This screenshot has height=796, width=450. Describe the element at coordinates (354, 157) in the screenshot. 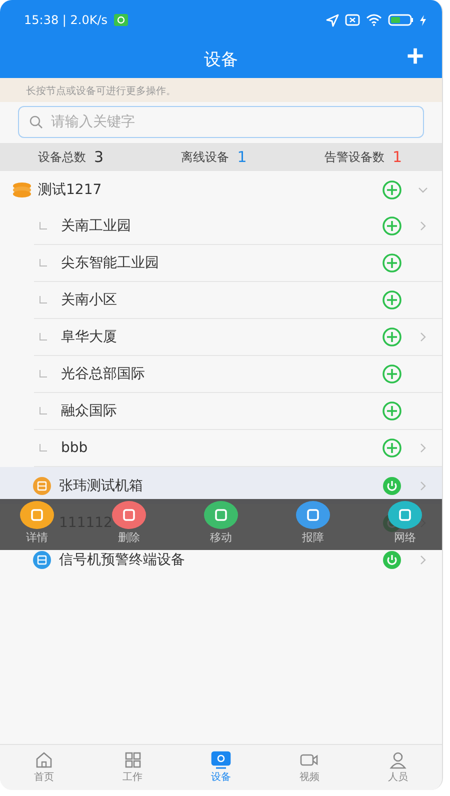

I see `stat-label: 告警设备数` at that location.